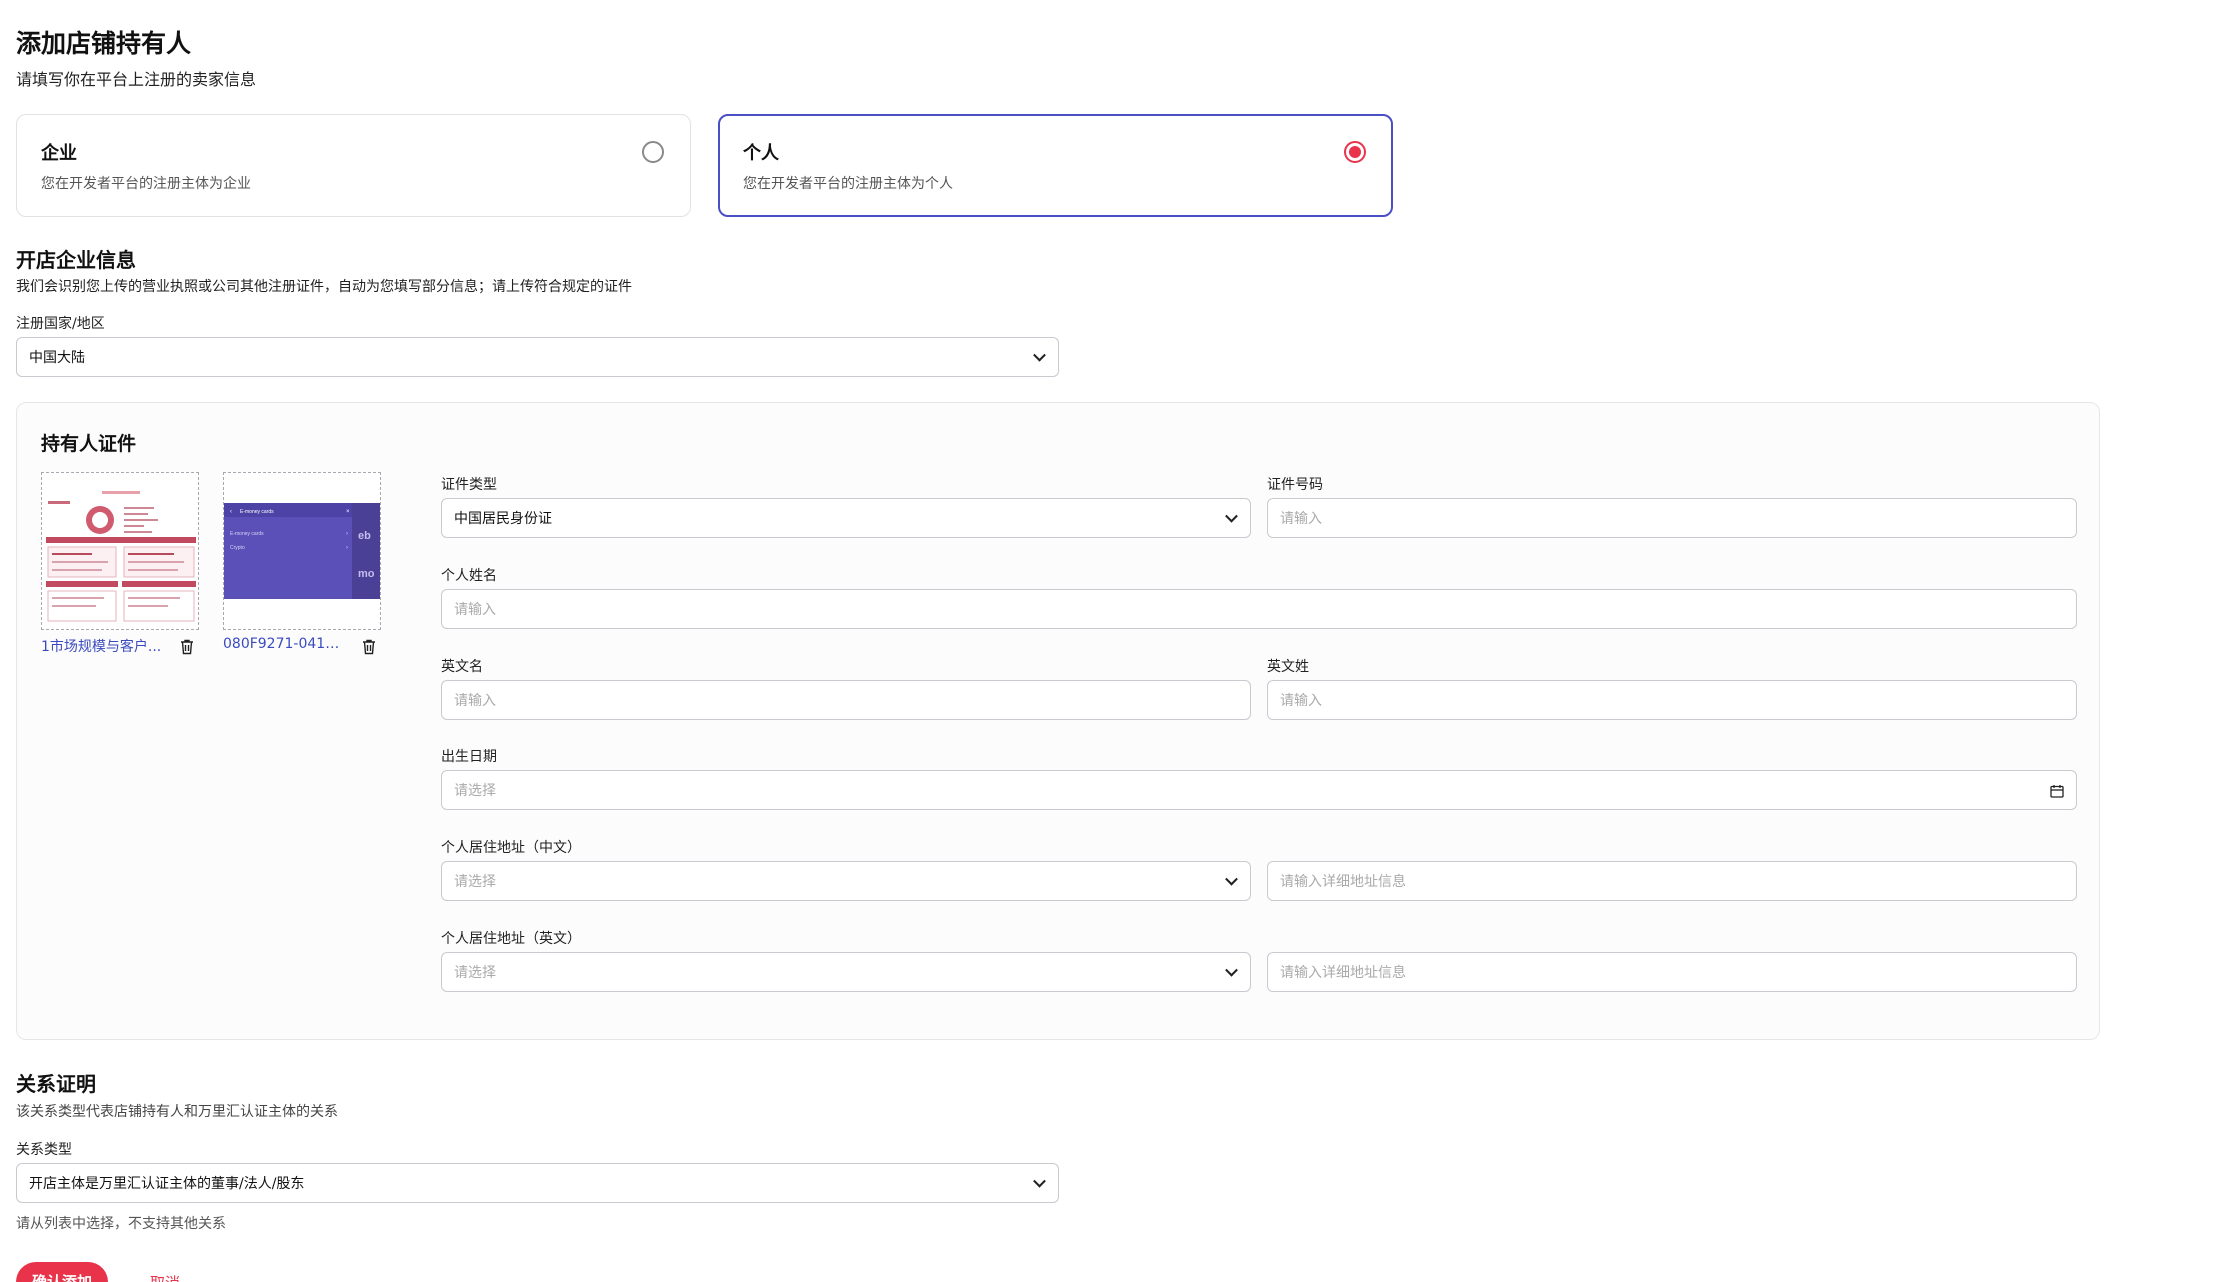 Image resolution: width=2218 pixels, height=1282 pixels. Describe the element at coordinates (364, 536) in the screenshot. I see `svg-text: eb` at that location.